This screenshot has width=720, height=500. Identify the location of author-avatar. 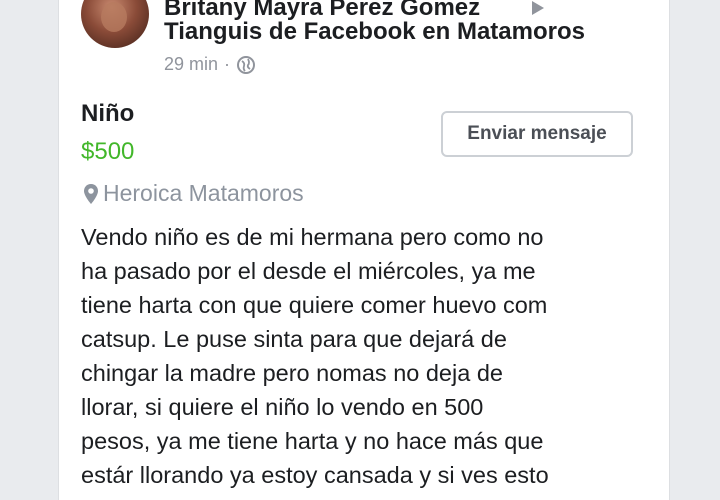
(115, 24).